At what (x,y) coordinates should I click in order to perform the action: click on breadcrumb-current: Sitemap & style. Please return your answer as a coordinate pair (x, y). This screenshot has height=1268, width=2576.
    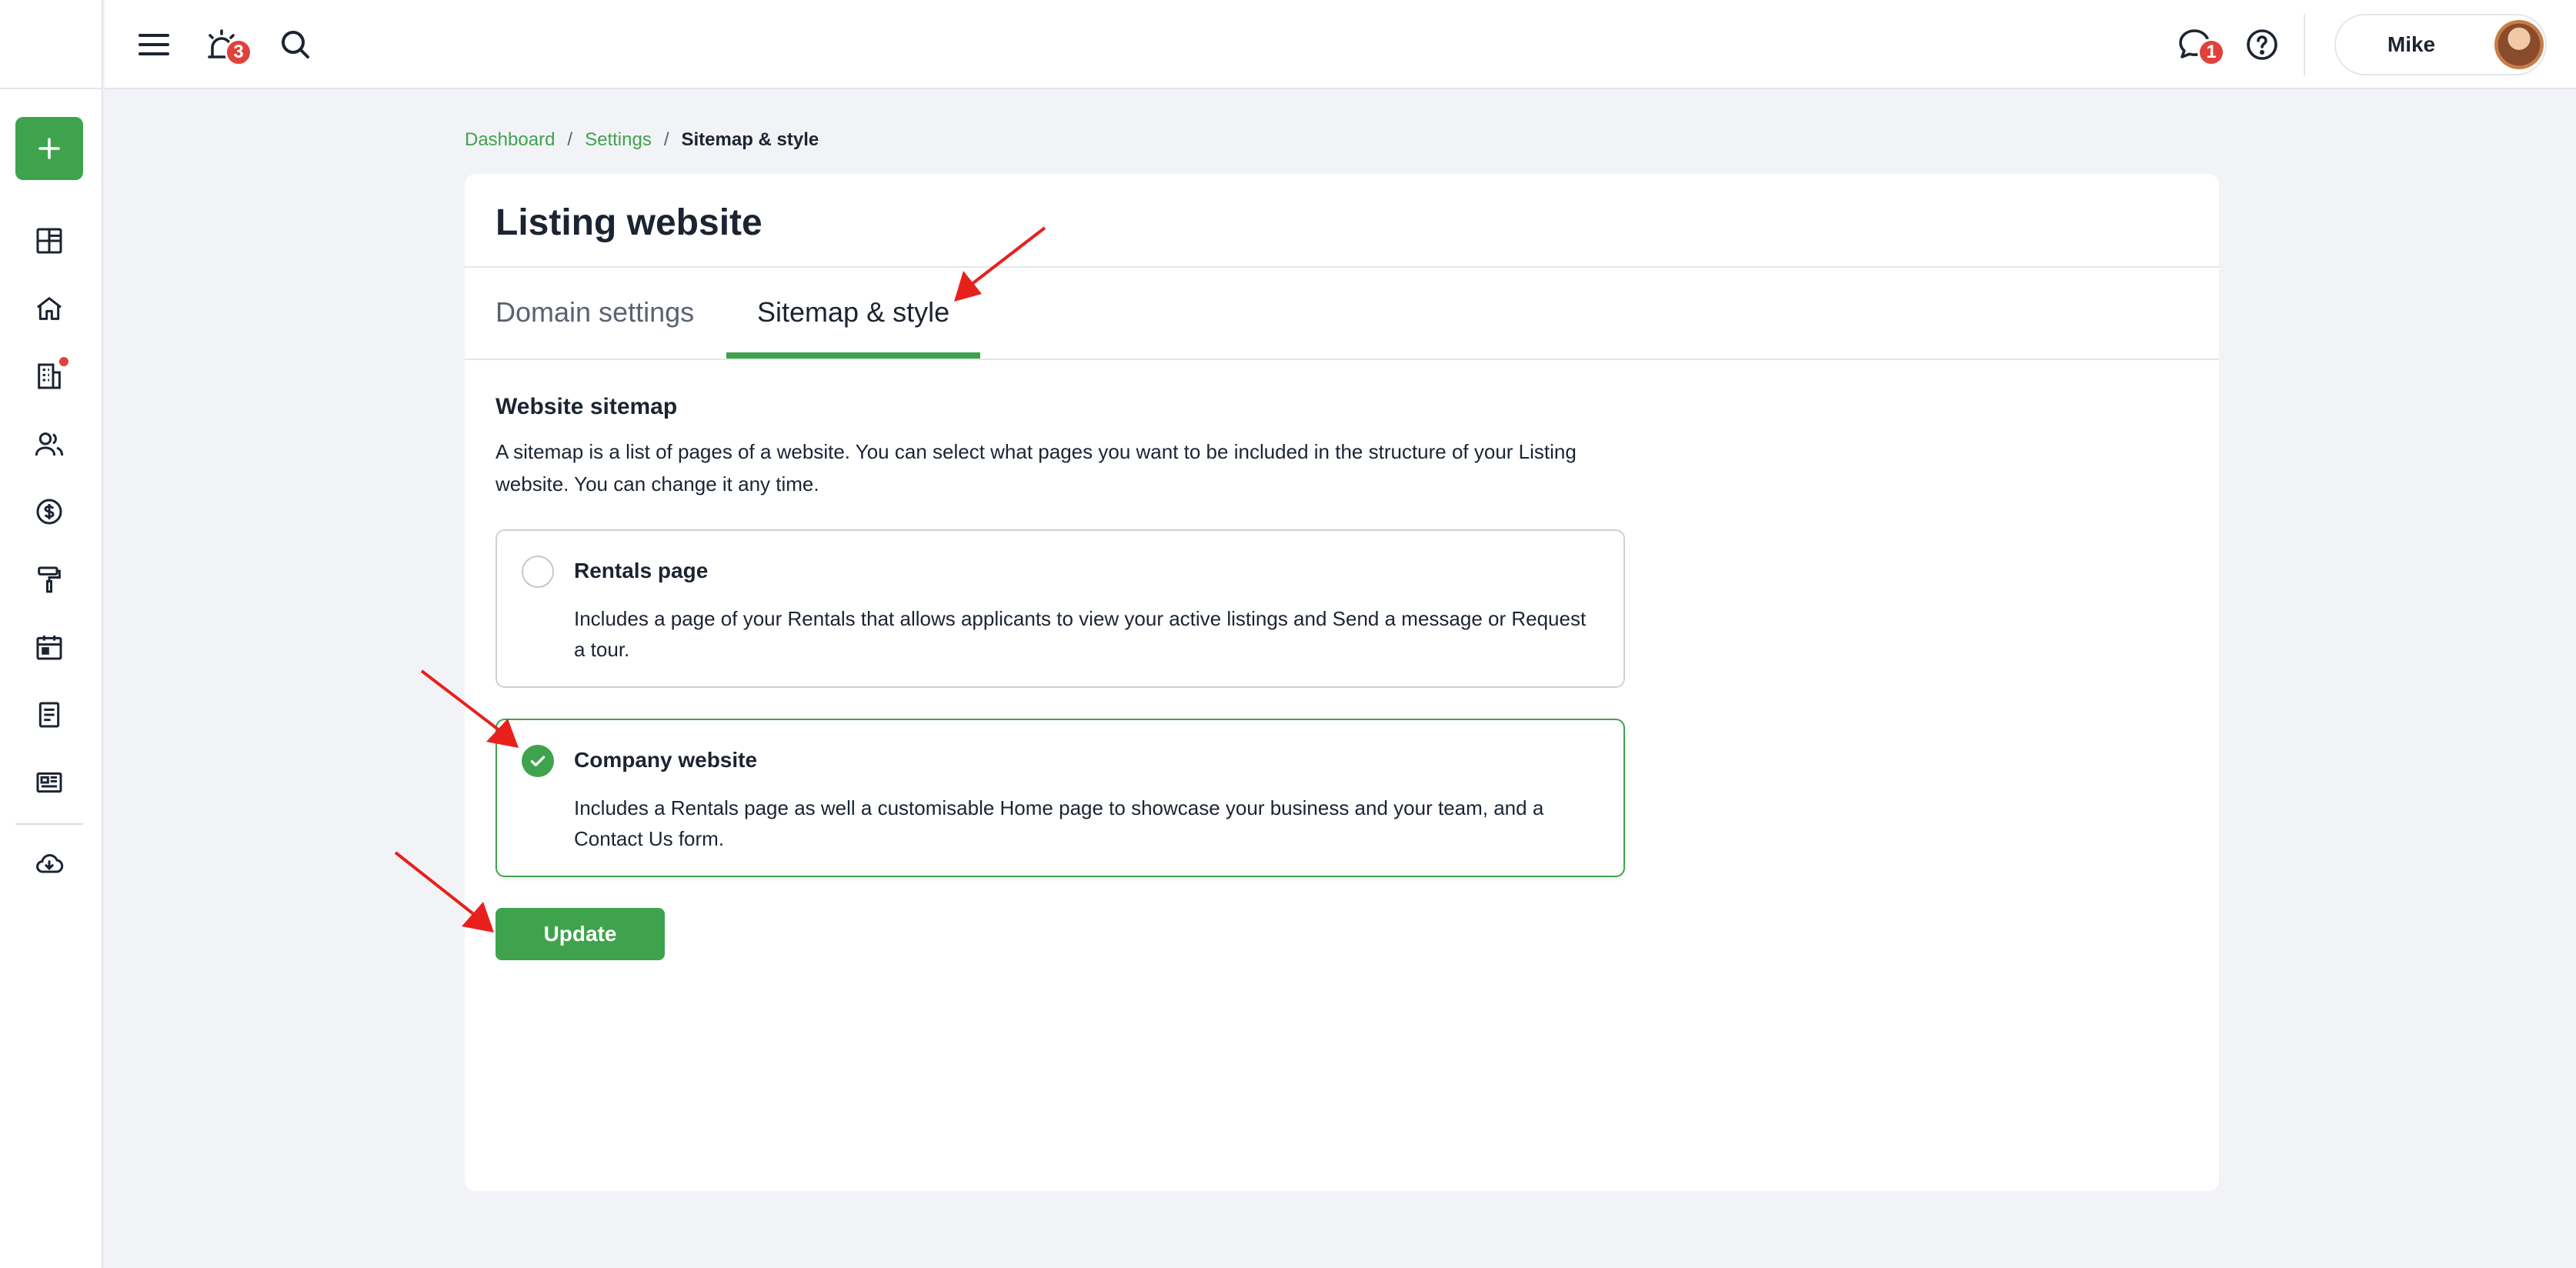
    Looking at the image, I should click on (750, 139).